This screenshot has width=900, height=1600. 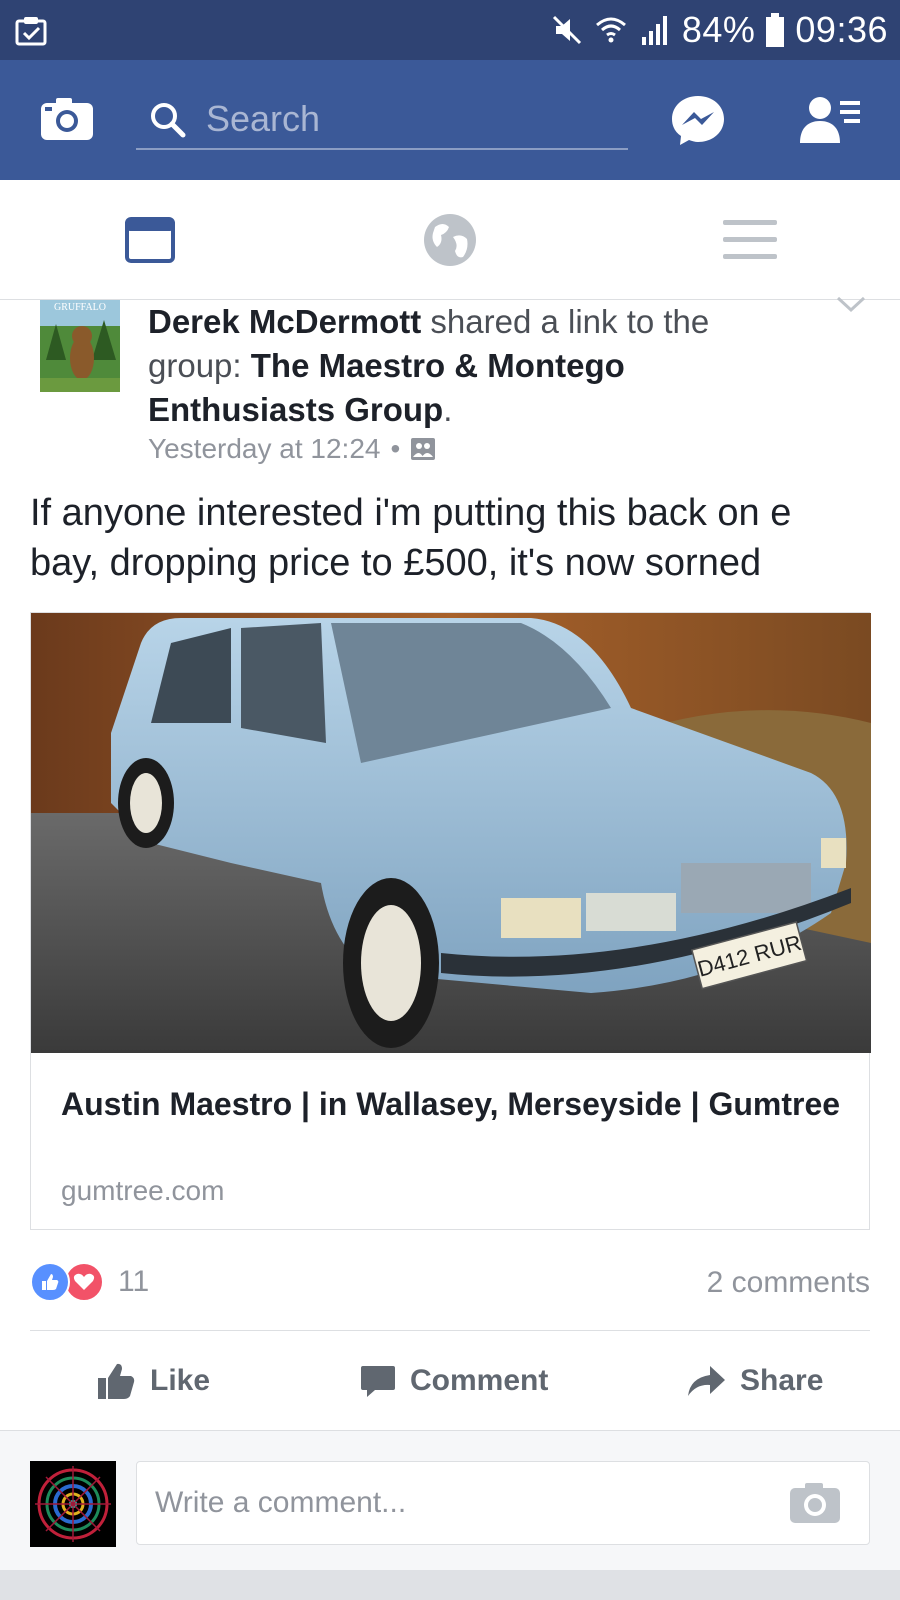 What do you see at coordinates (851, 304) in the screenshot?
I see `chevron-down-icon` at bounding box center [851, 304].